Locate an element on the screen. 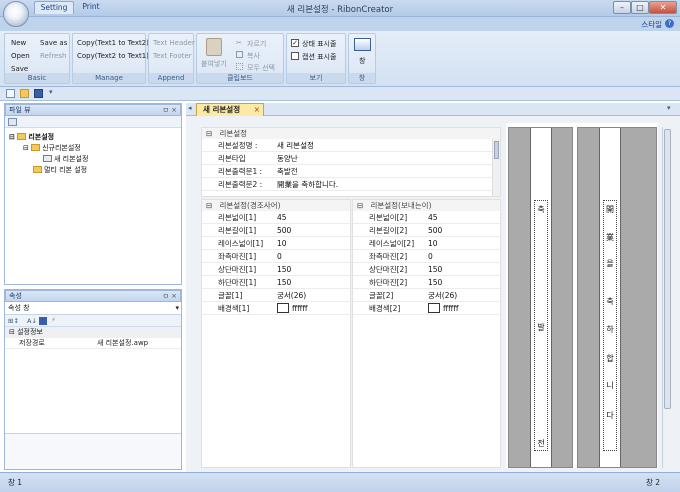 Image resolution: width=680 pixels, height=492 pixels. open-folder-icon is located at coordinates (24, 93).